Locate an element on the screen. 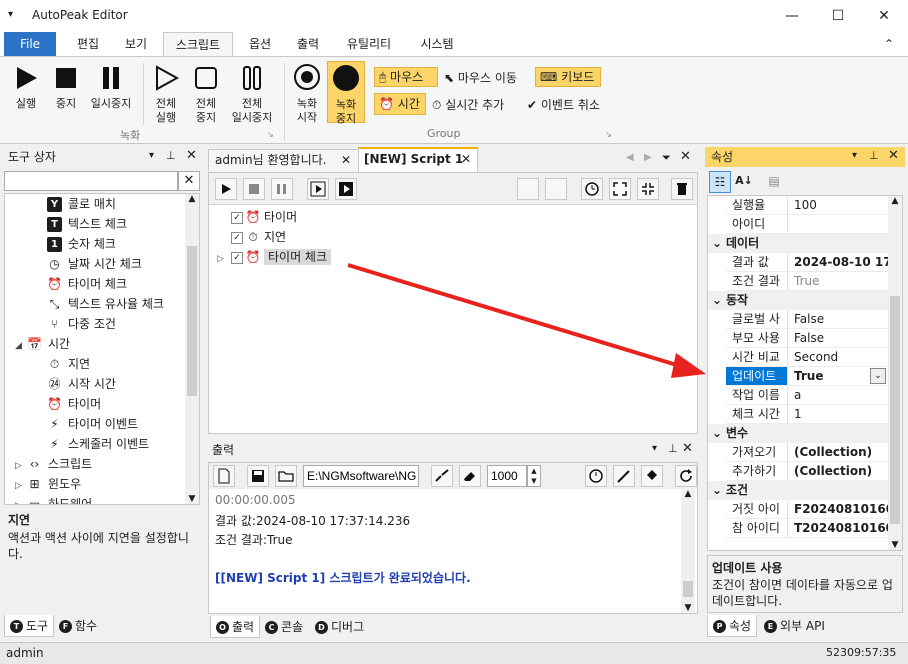 The width and height of the screenshot is (908, 664). stop-button: 중지 is located at coordinates (66, 88).